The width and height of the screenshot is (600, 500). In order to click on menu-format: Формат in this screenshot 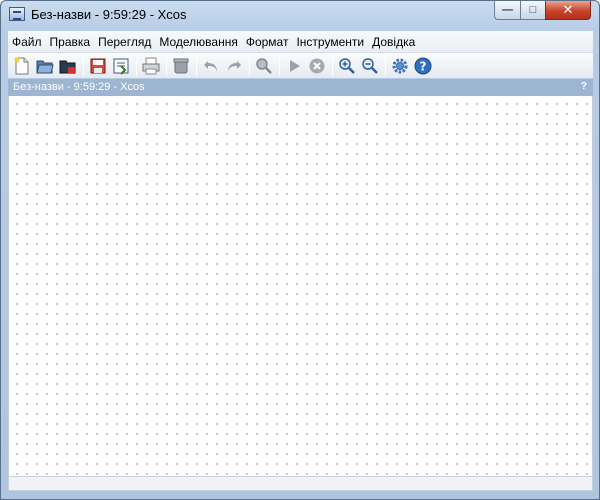, I will do `click(267, 42)`.